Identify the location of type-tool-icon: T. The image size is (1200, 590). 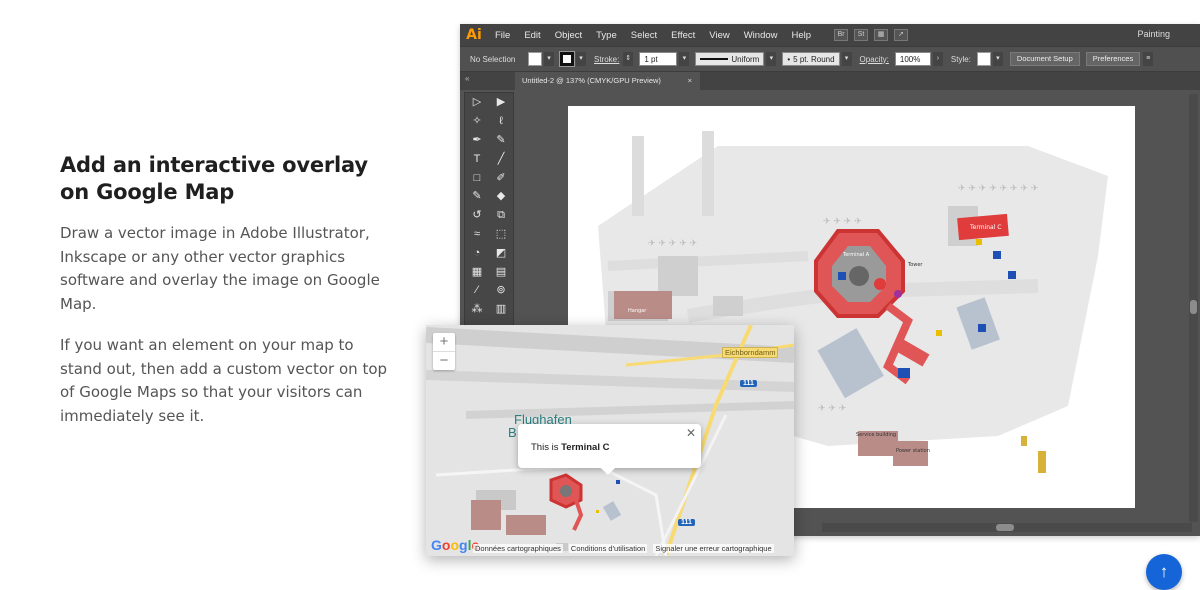
(477, 159).